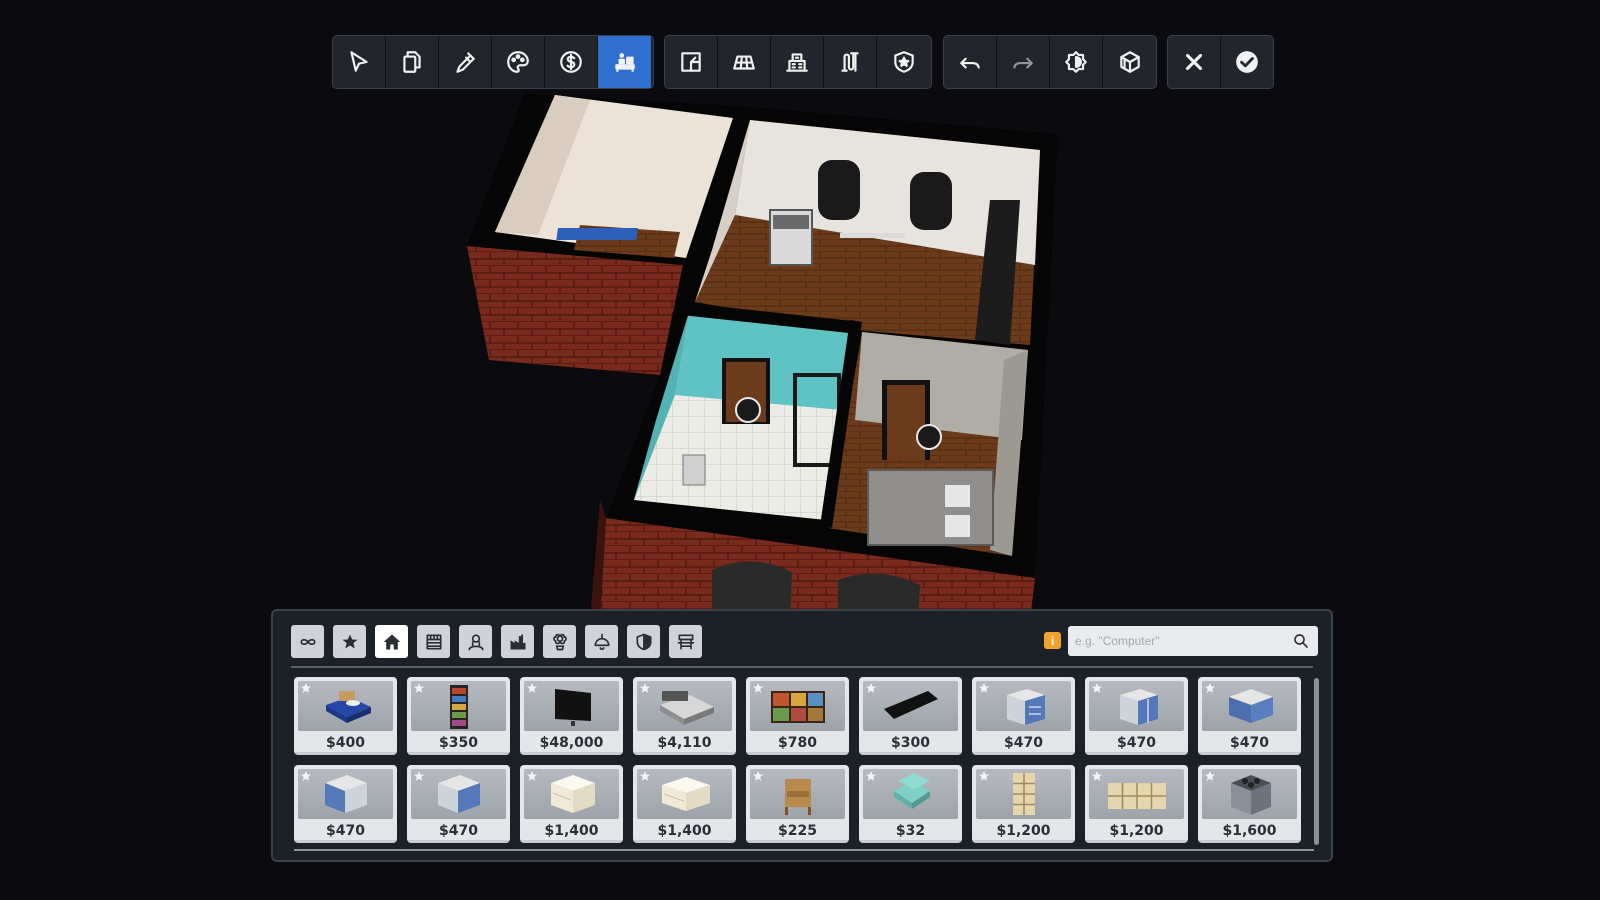  Describe the element at coordinates (910, 706) in the screenshot. I see `flat-tv-icon` at that location.